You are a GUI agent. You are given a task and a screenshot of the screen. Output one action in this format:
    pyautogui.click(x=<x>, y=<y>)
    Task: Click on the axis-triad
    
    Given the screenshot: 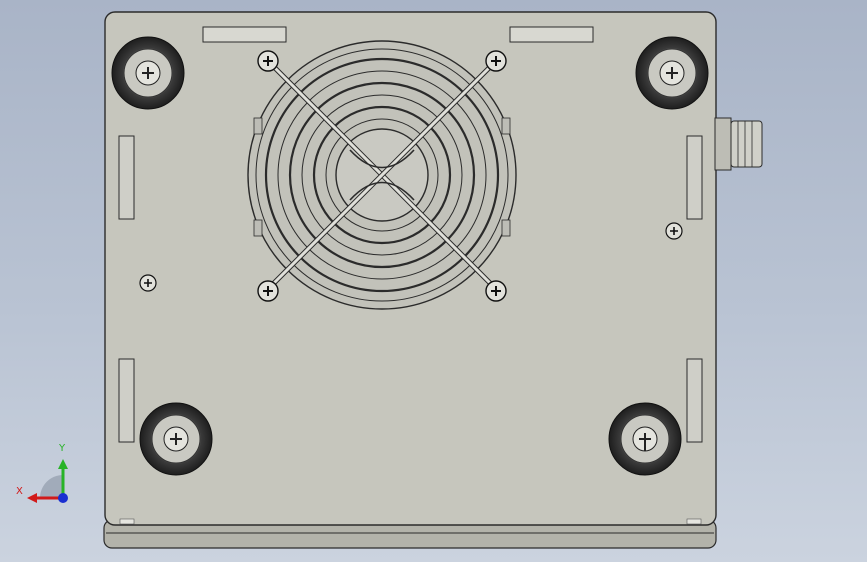 What is the action you would take?
    pyautogui.click(x=47, y=481)
    